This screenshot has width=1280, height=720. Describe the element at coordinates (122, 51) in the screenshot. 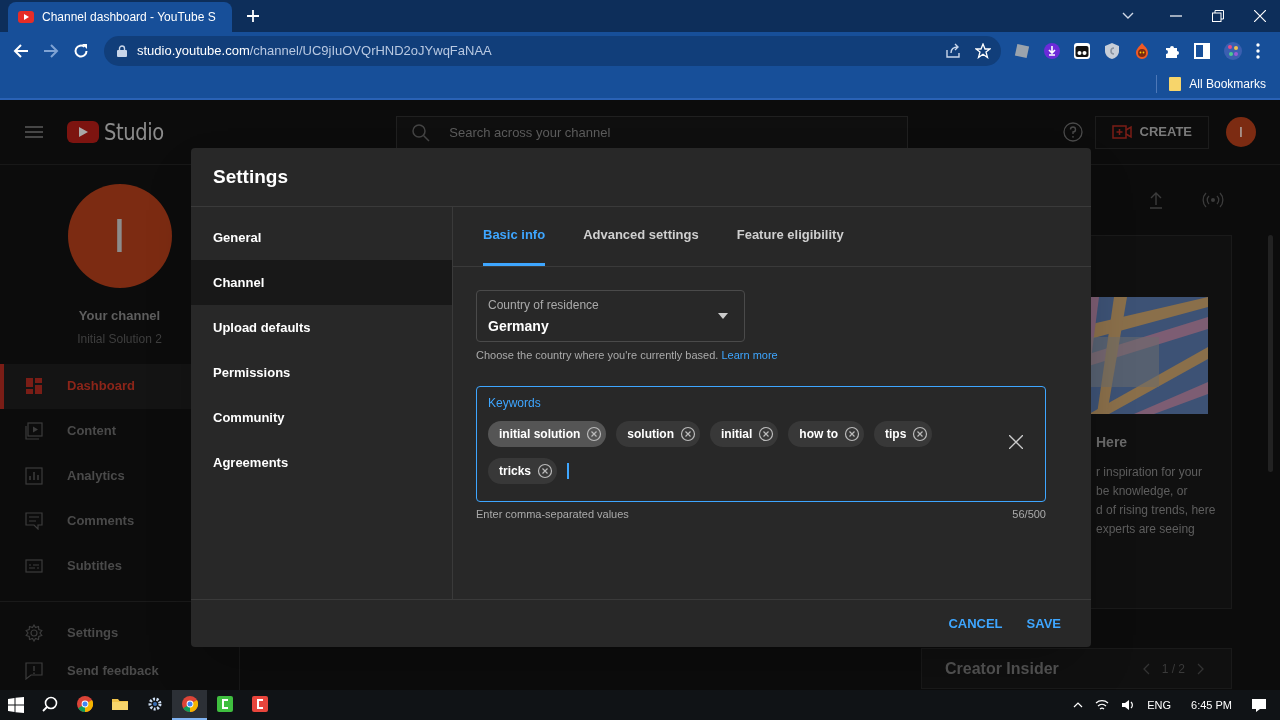

I see `lock-icon` at that location.